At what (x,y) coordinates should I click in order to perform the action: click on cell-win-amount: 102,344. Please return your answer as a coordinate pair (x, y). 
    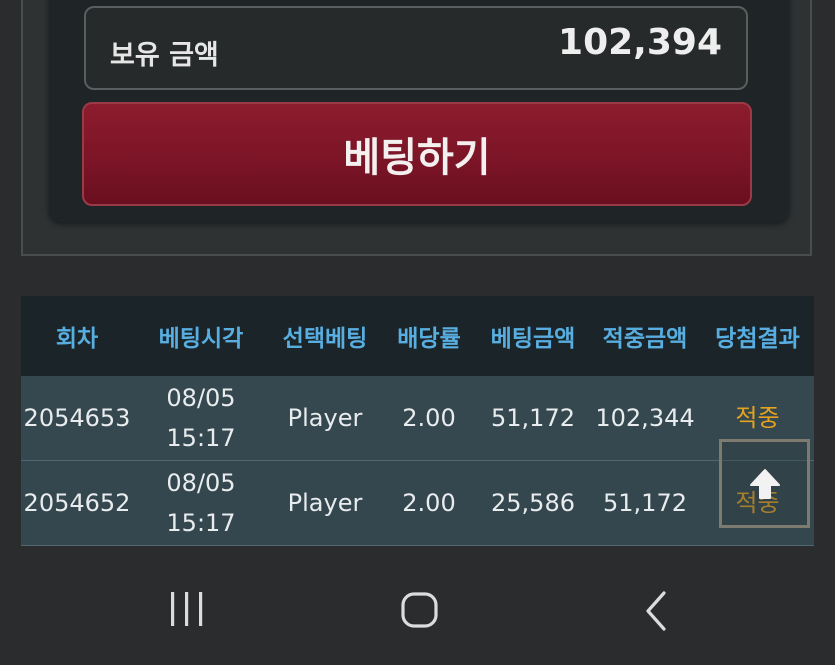
    Looking at the image, I should click on (645, 418).